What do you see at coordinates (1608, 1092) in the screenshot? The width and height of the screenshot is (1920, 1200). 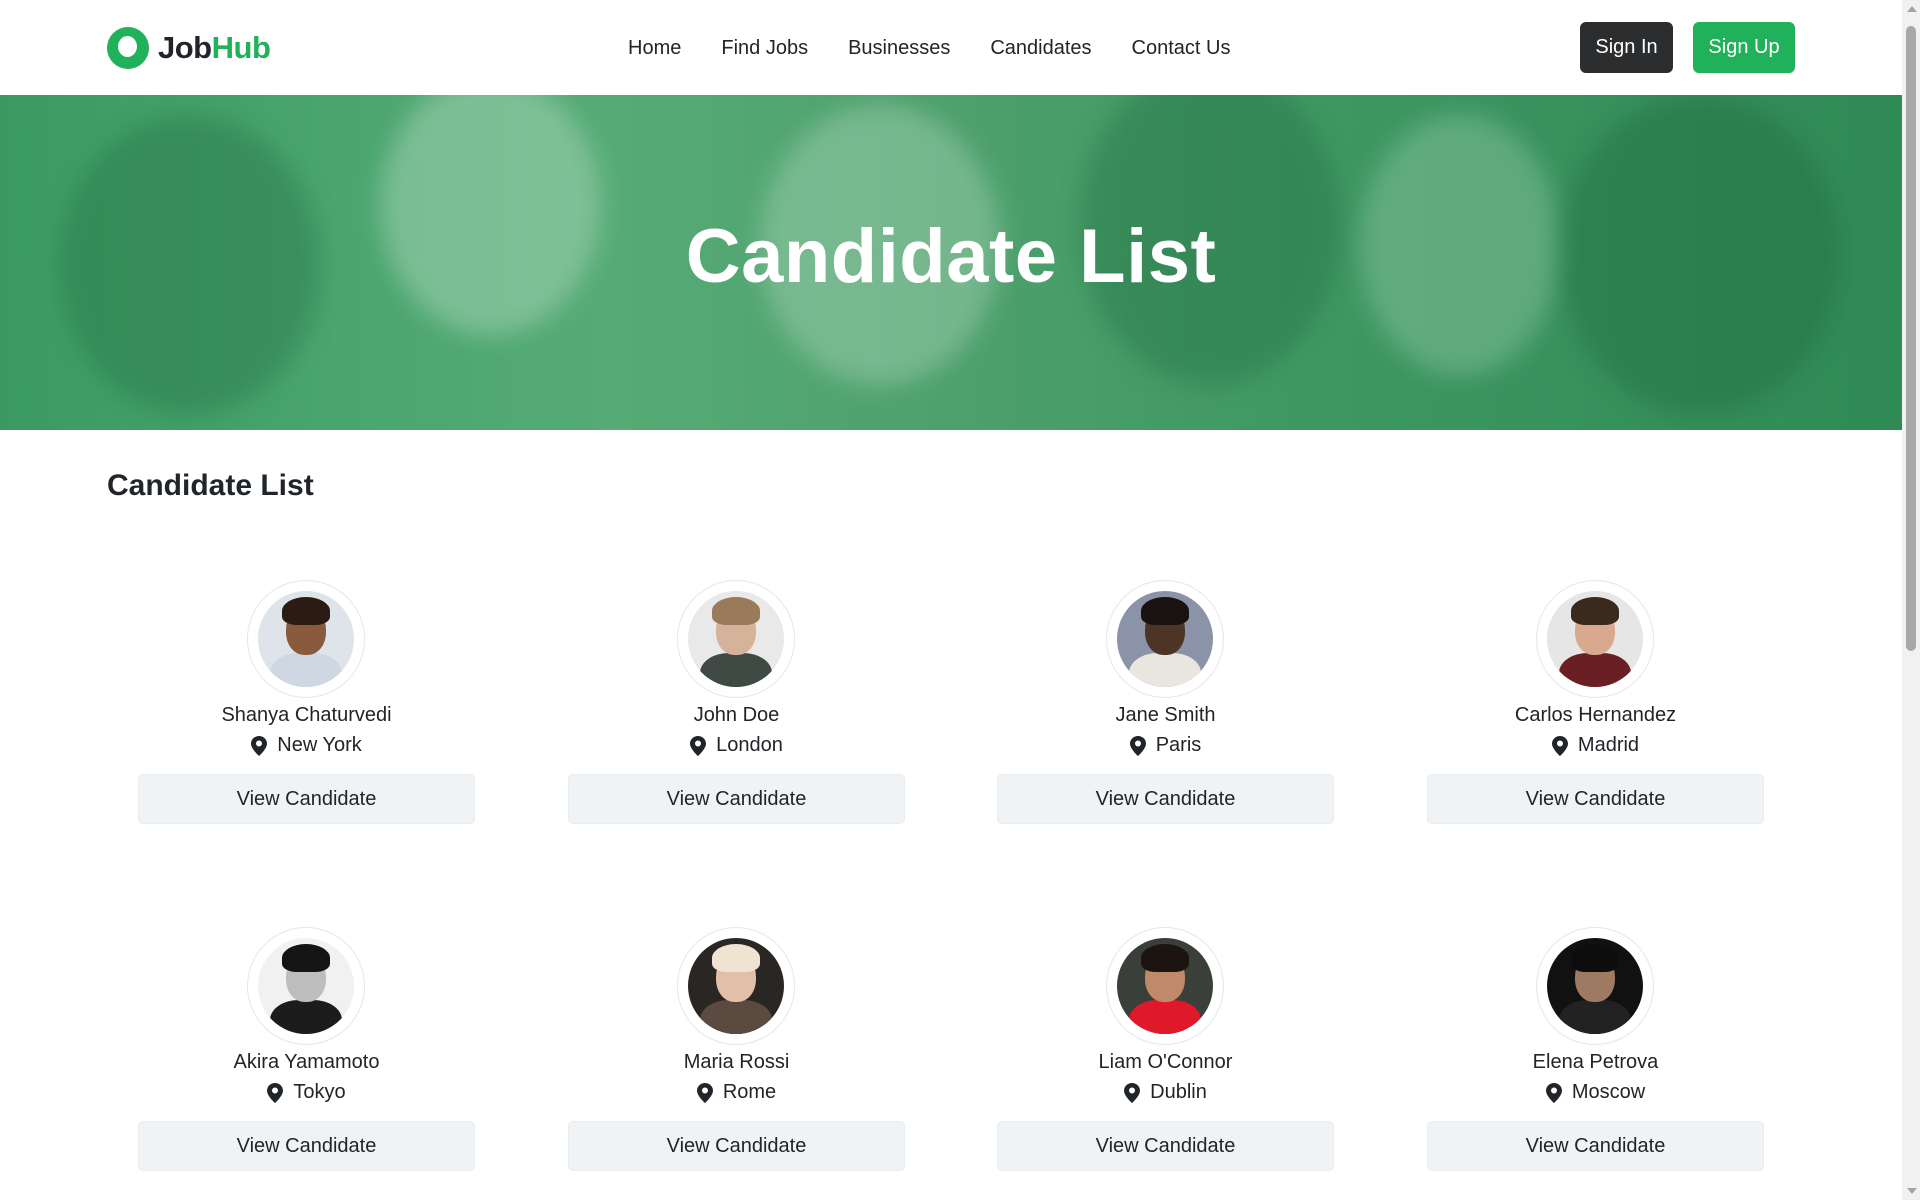 I see `location-label: Moscow` at bounding box center [1608, 1092].